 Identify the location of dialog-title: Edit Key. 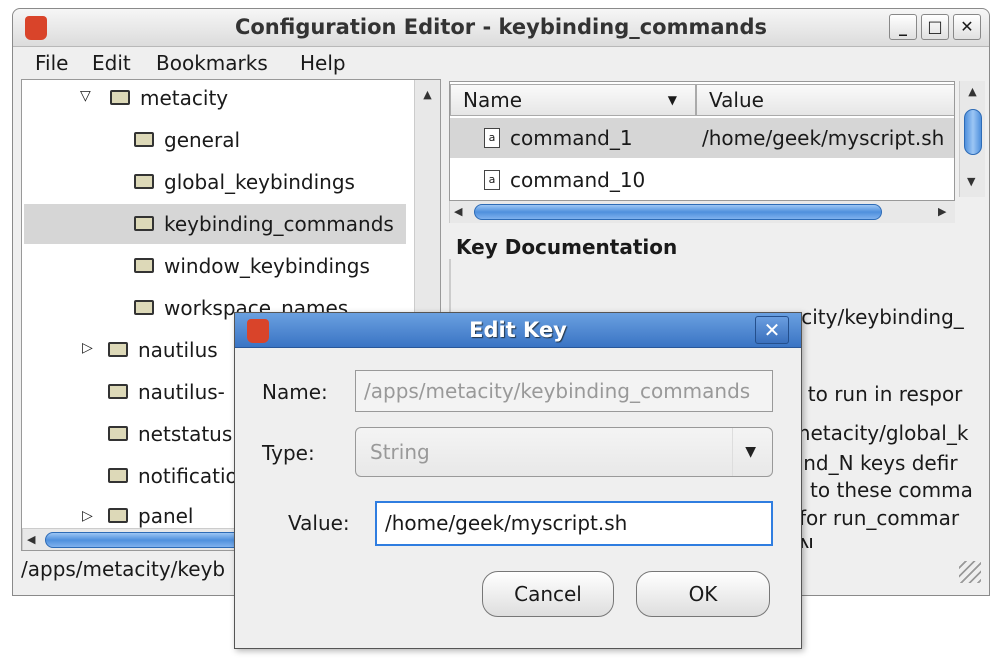
(518, 330).